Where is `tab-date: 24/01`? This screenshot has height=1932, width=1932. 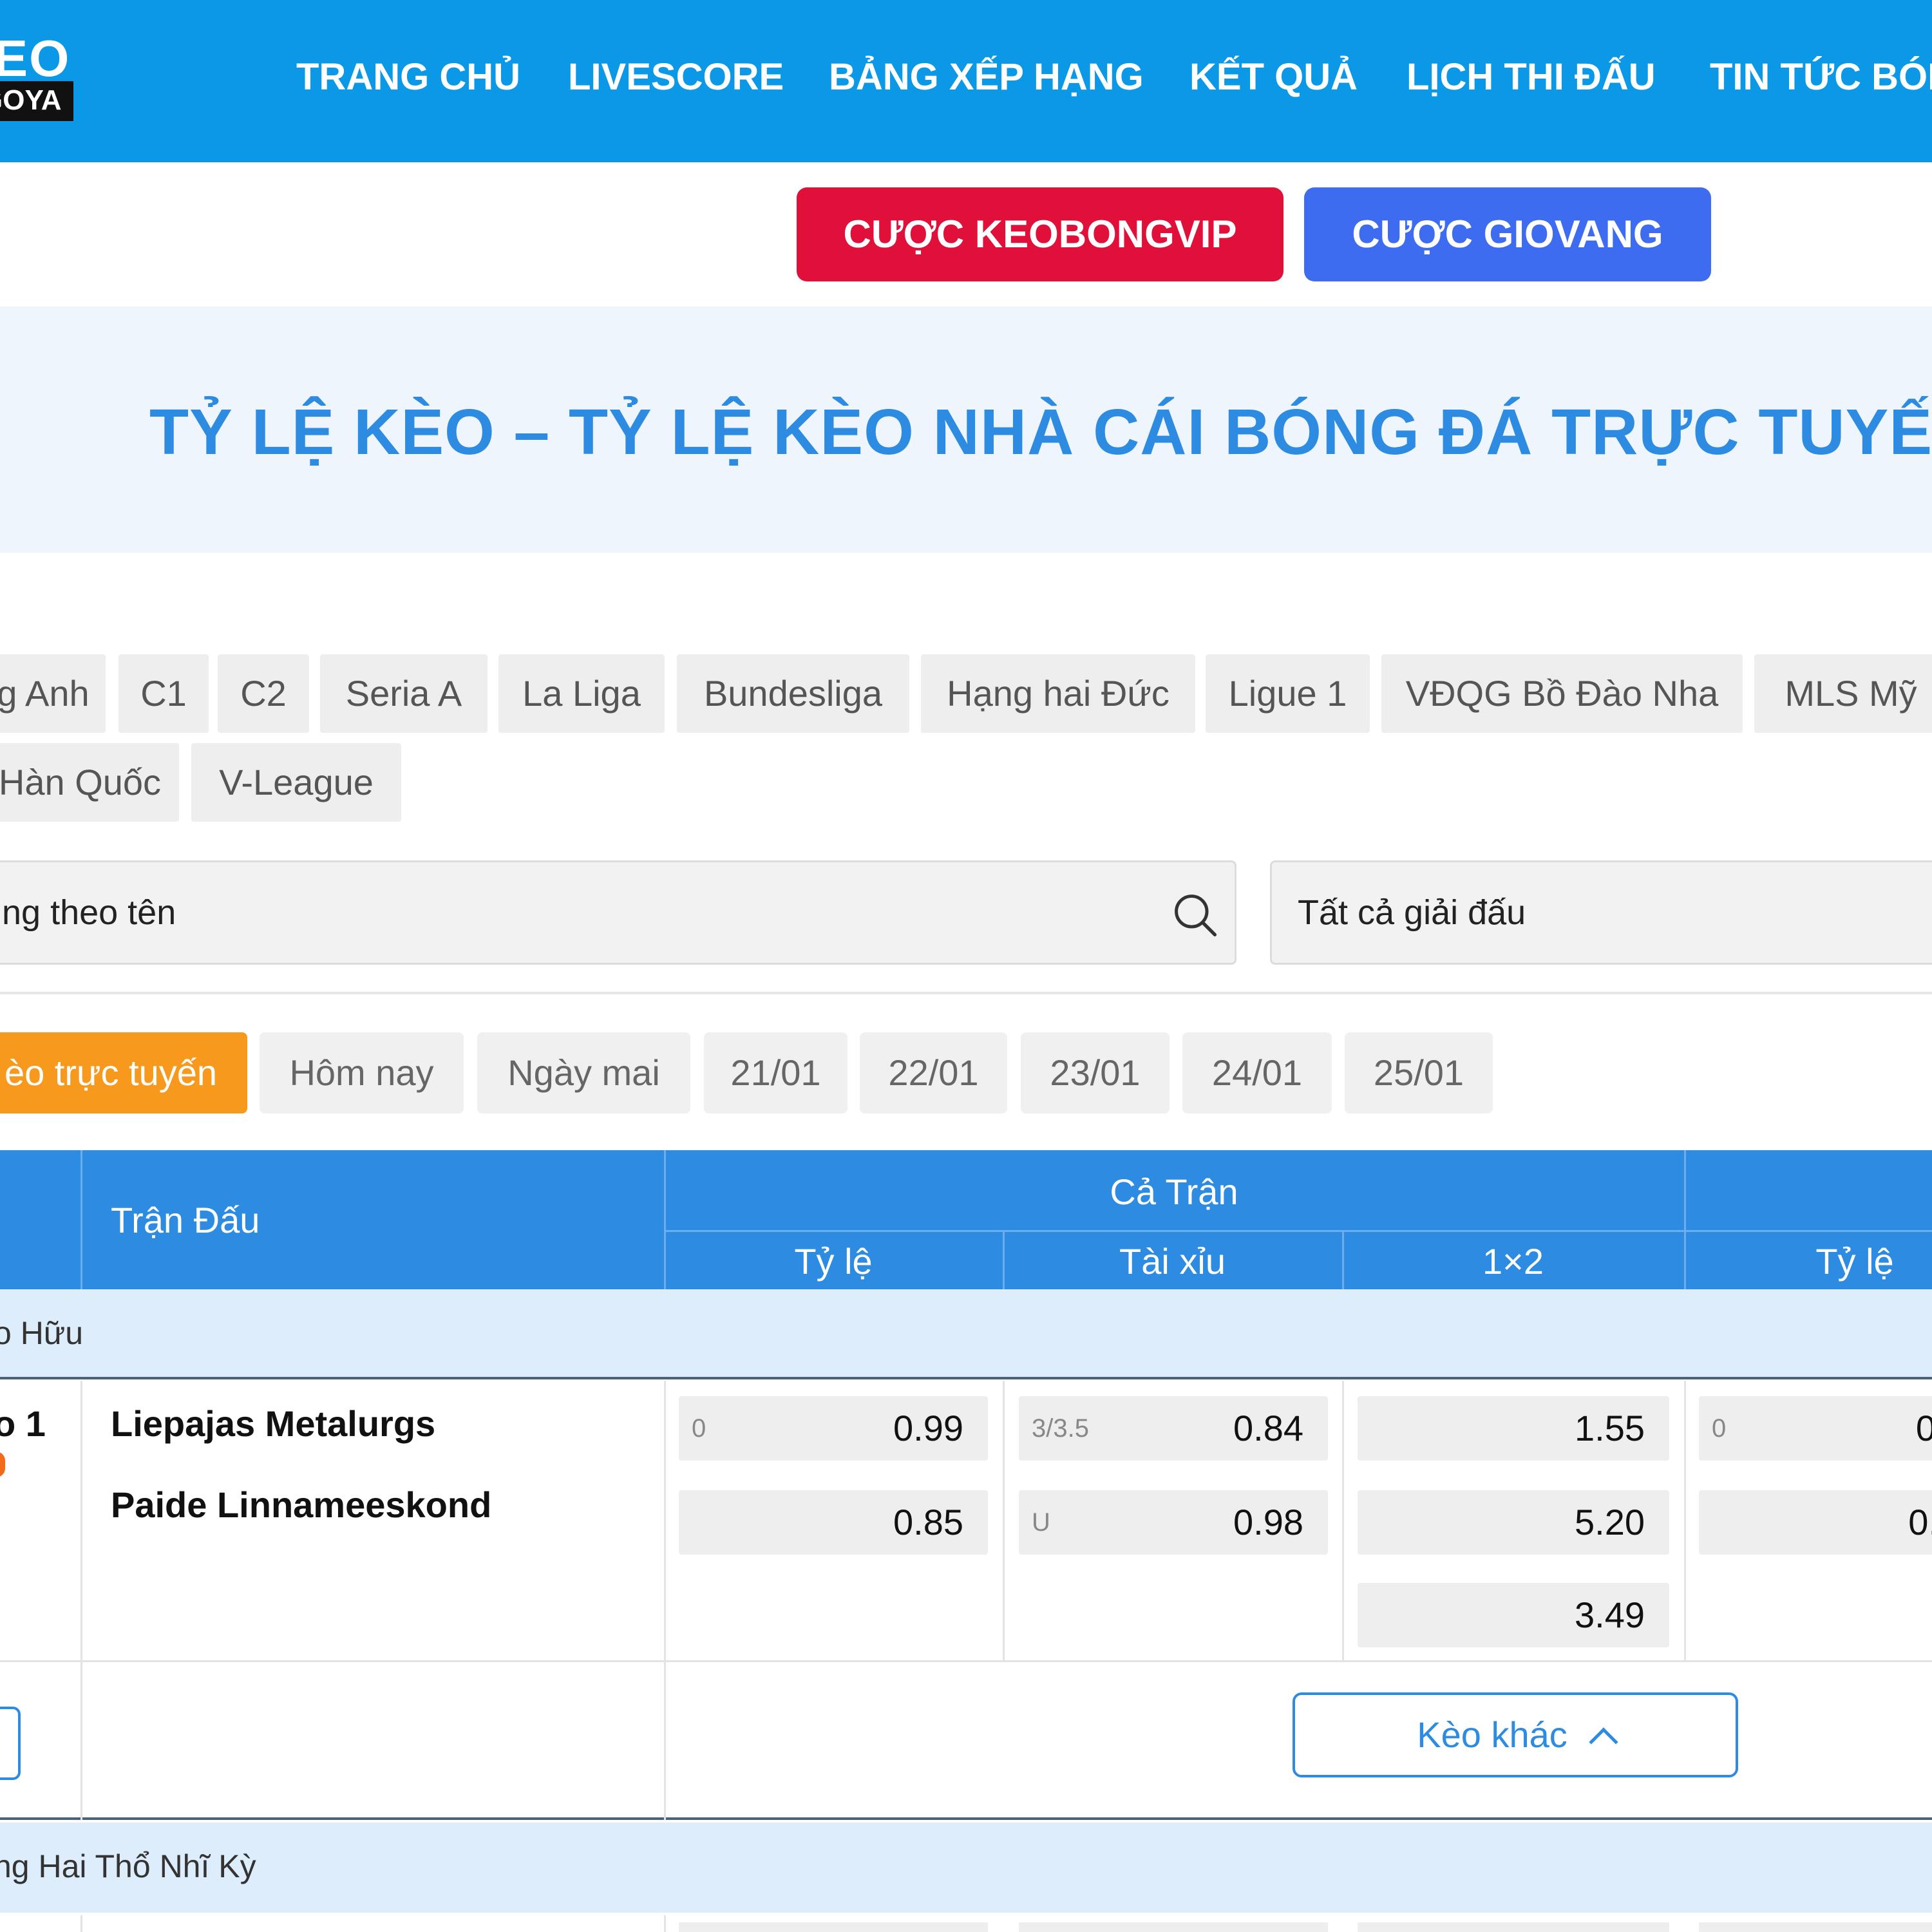
tab-date: 24/01 is located at coordinates (1257, 1072).